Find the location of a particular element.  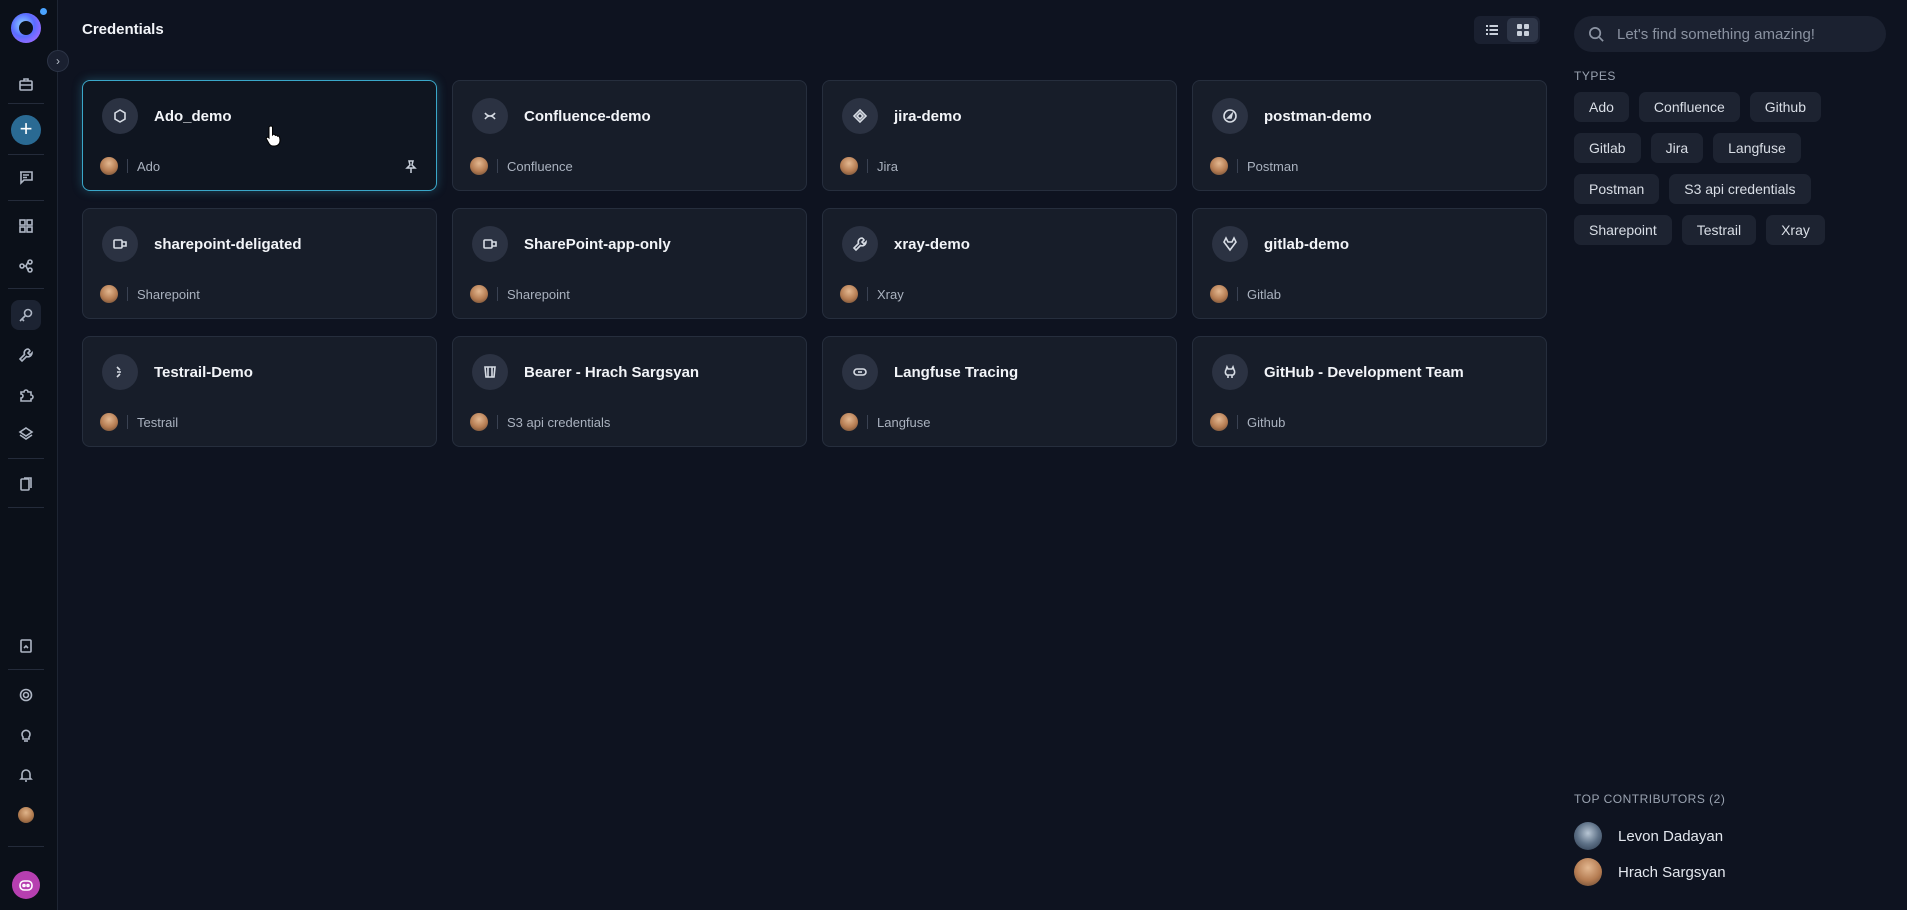

card-type: Xray is located at coordinates (890, 294).